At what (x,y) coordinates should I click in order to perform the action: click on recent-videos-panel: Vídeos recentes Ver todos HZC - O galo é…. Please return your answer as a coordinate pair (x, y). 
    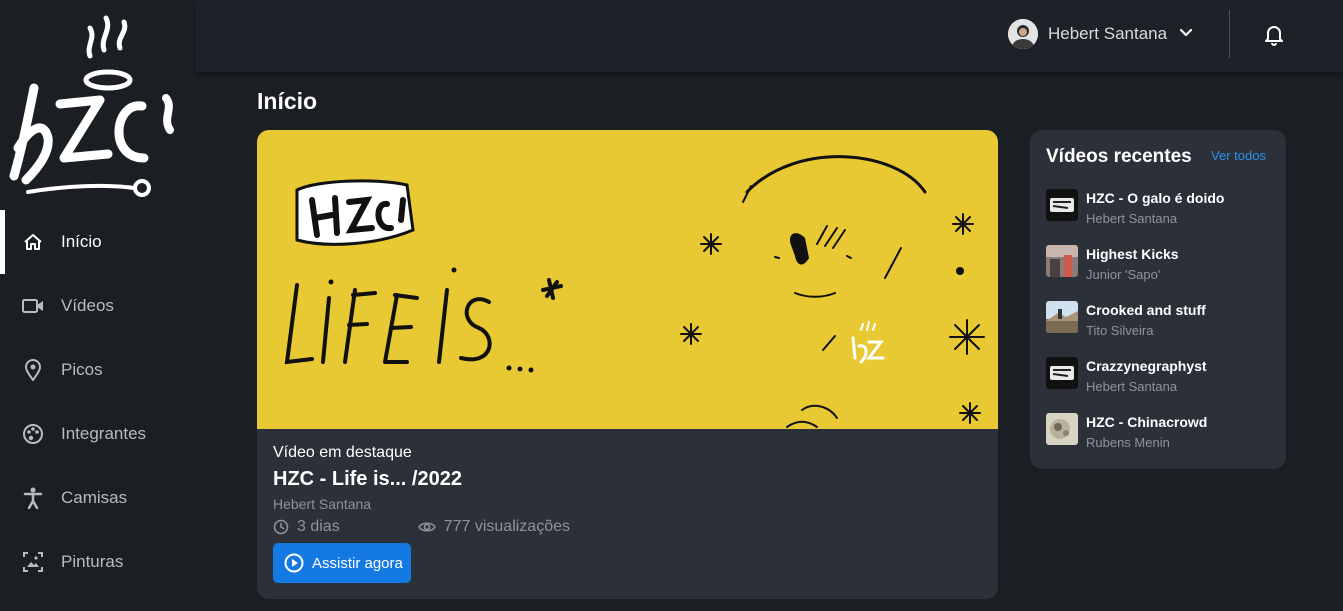
    Looking at the image, I should click on (1158, 299).